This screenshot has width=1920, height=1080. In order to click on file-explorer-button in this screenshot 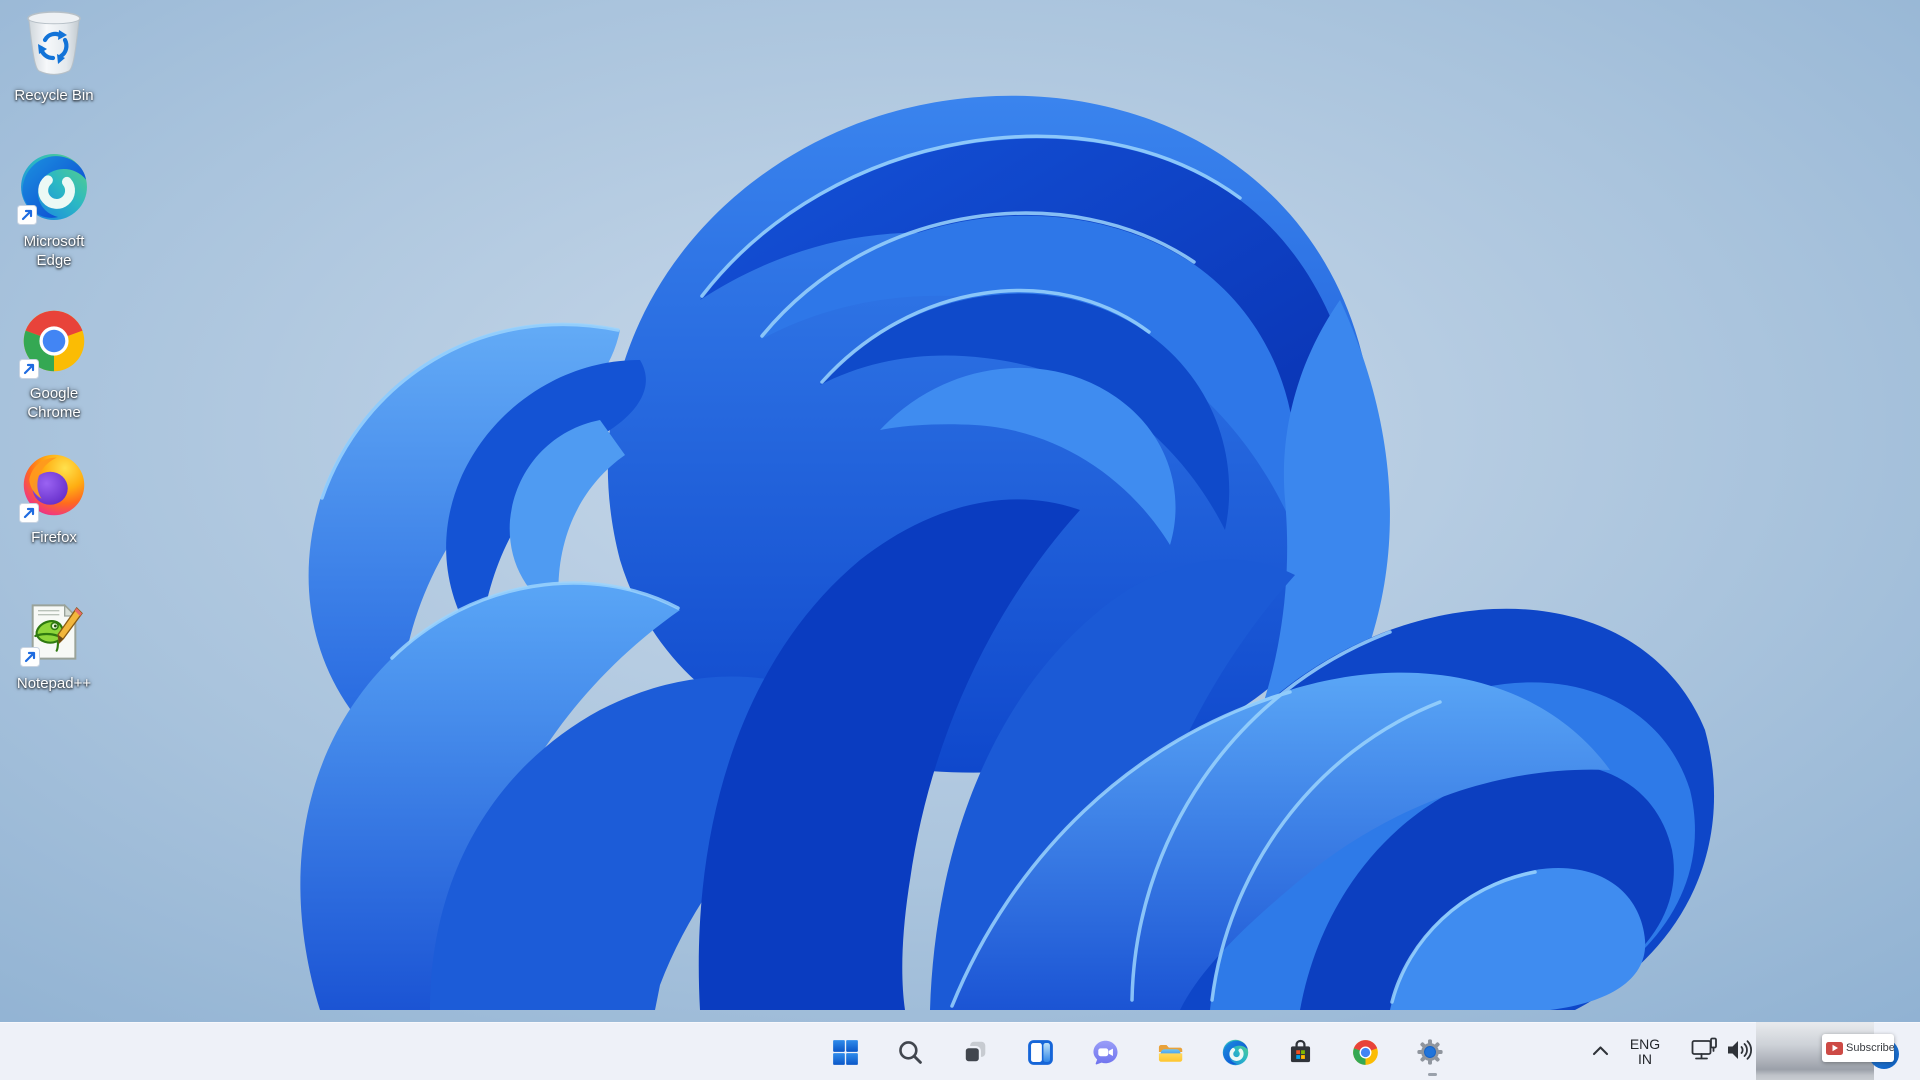, I will do `click(1170, 1052)`.